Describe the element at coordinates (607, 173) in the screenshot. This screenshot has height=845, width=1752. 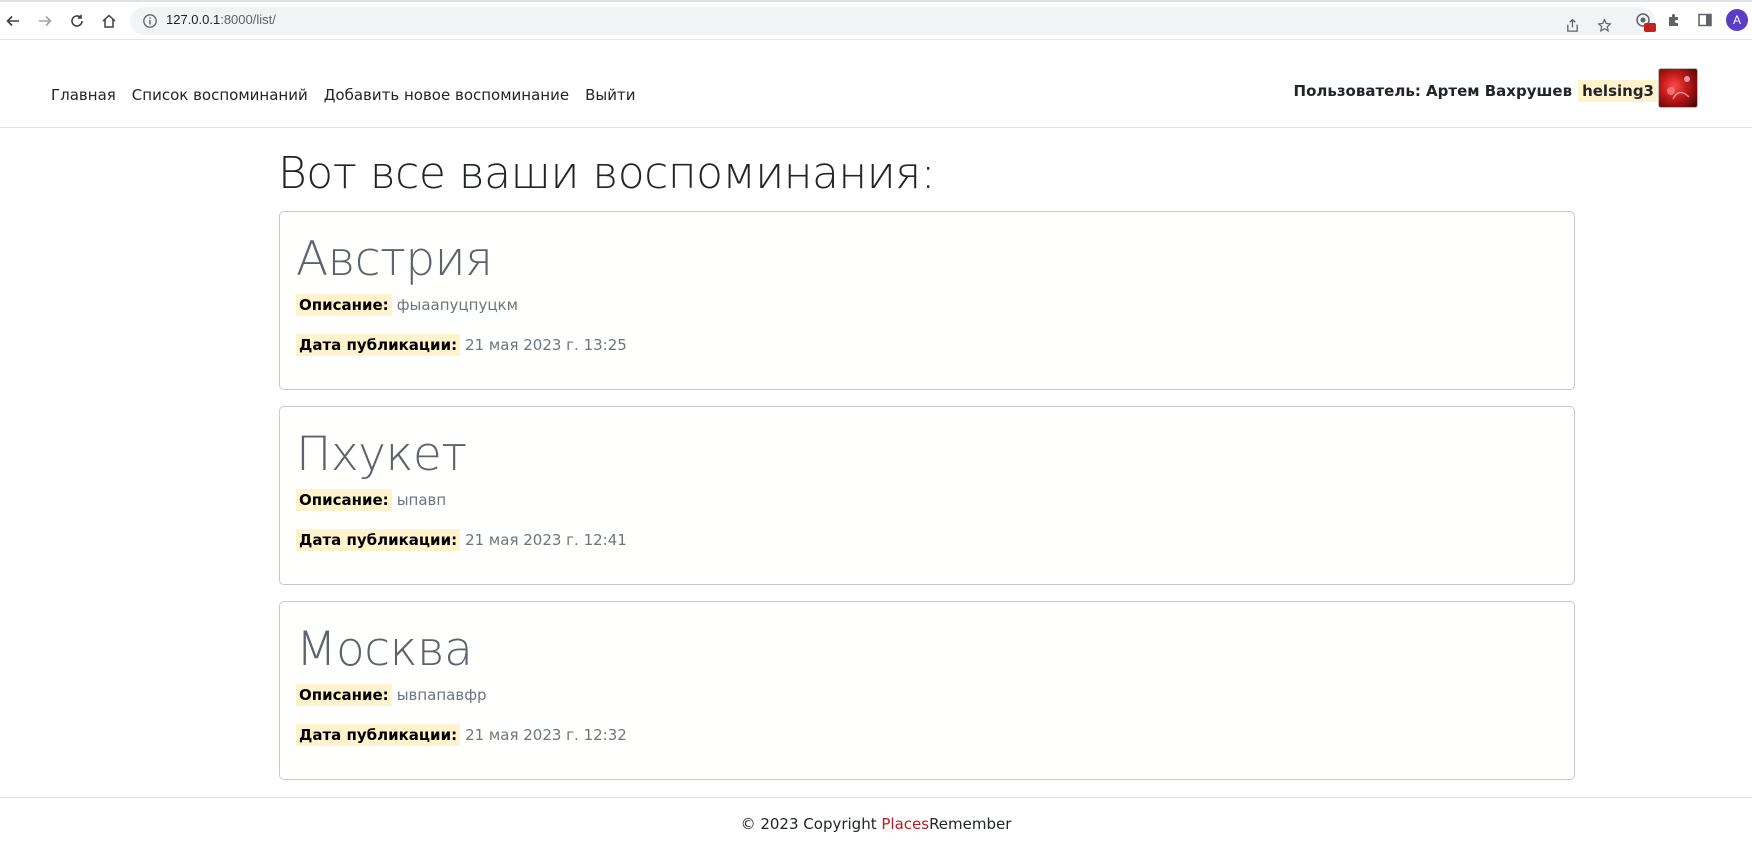
I see `page-title: Вот все ваши воспоминания:` at that location.